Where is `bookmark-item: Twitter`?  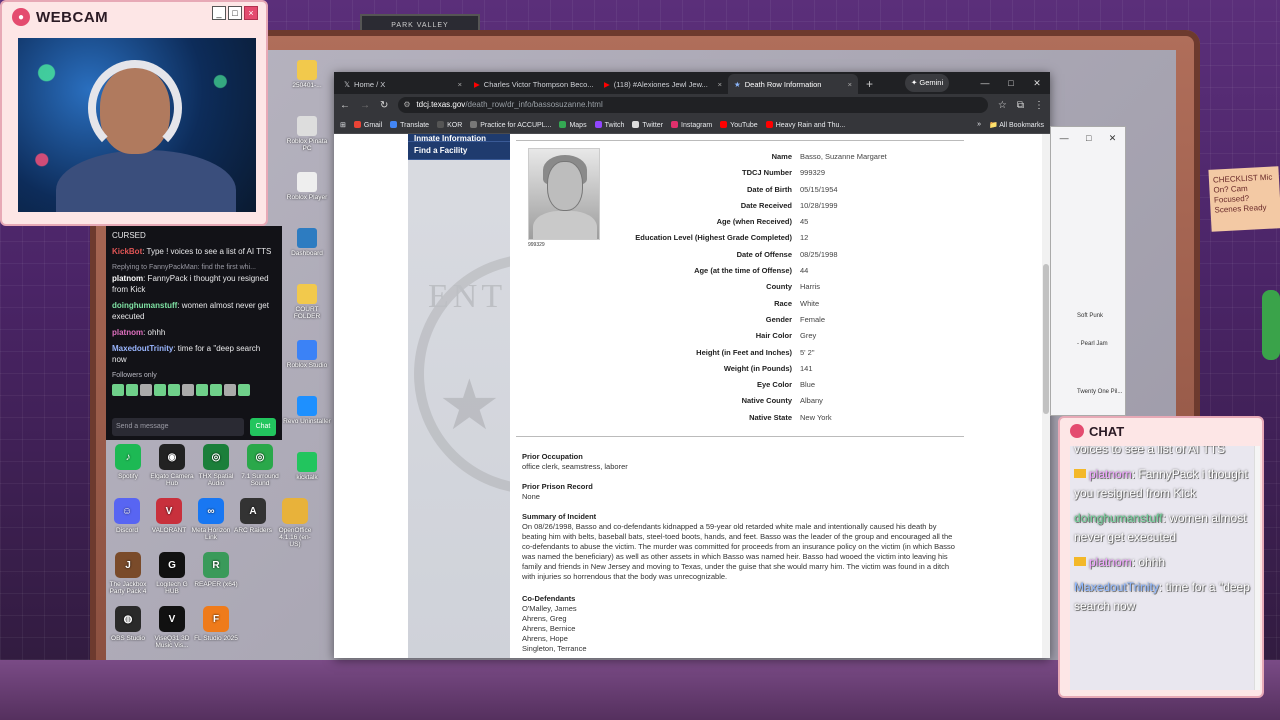
bookmark-item: Twitter is located at coordinates (647, 124).